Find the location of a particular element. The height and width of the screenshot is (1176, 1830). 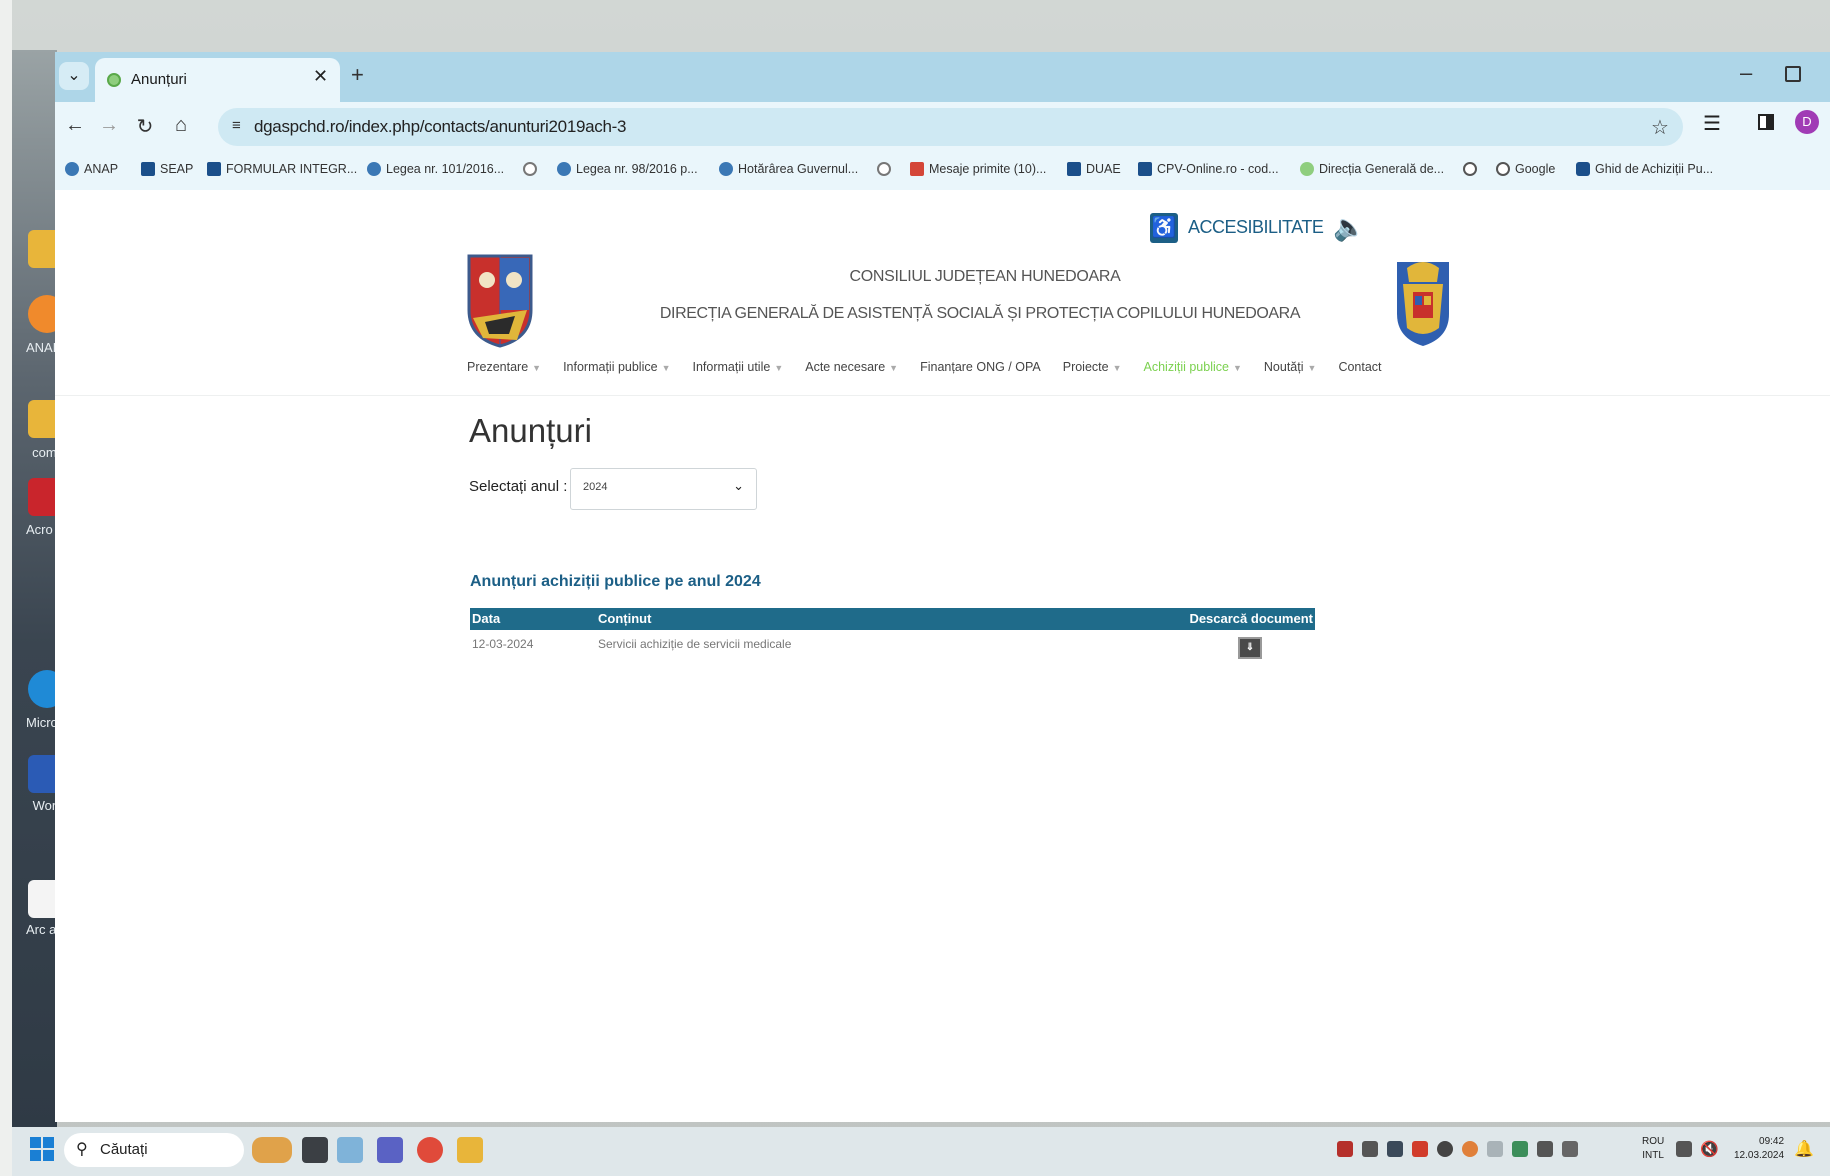

org-line-1: CONSILIUL JUDEȚEAN HUNEDOARA is located at coordinates (985, 276).